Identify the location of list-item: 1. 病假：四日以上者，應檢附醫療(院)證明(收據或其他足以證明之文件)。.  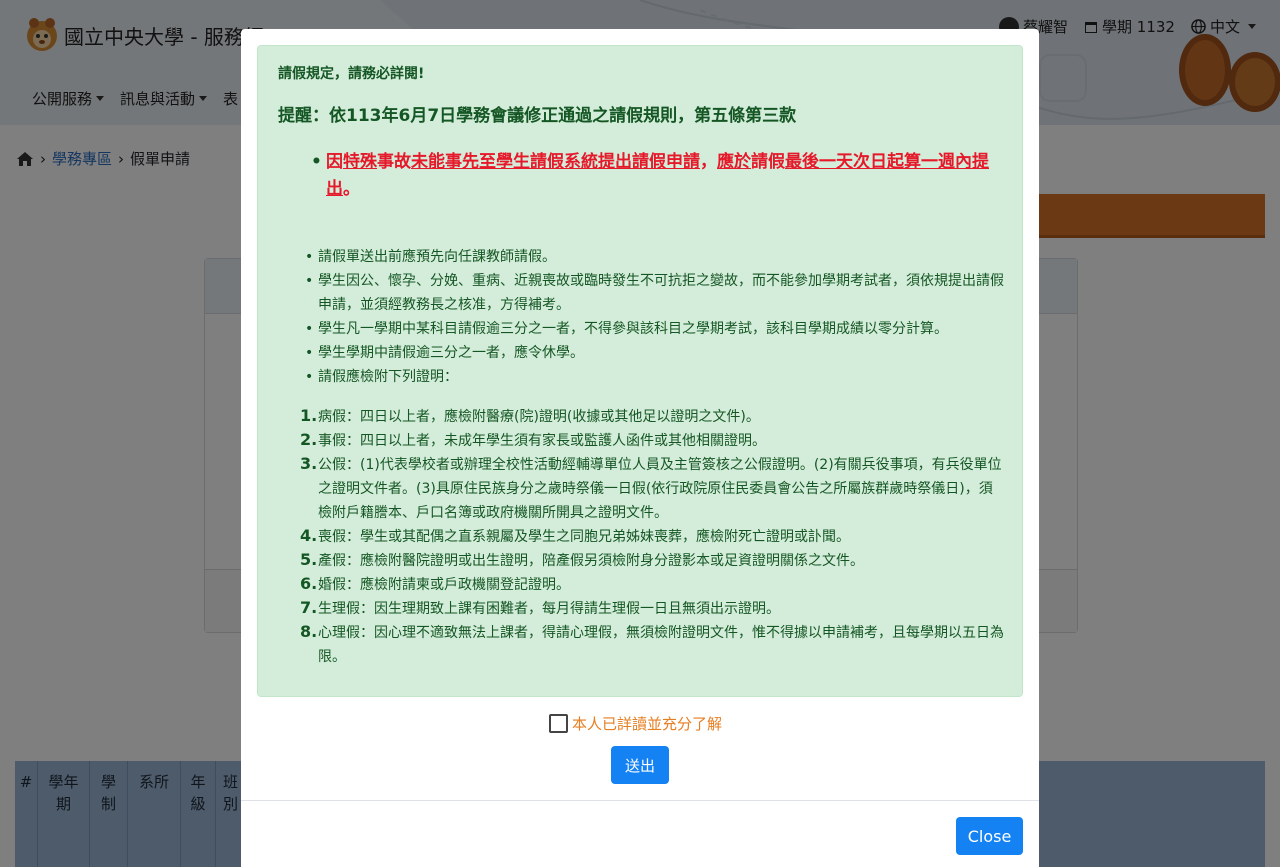
(652, 417).